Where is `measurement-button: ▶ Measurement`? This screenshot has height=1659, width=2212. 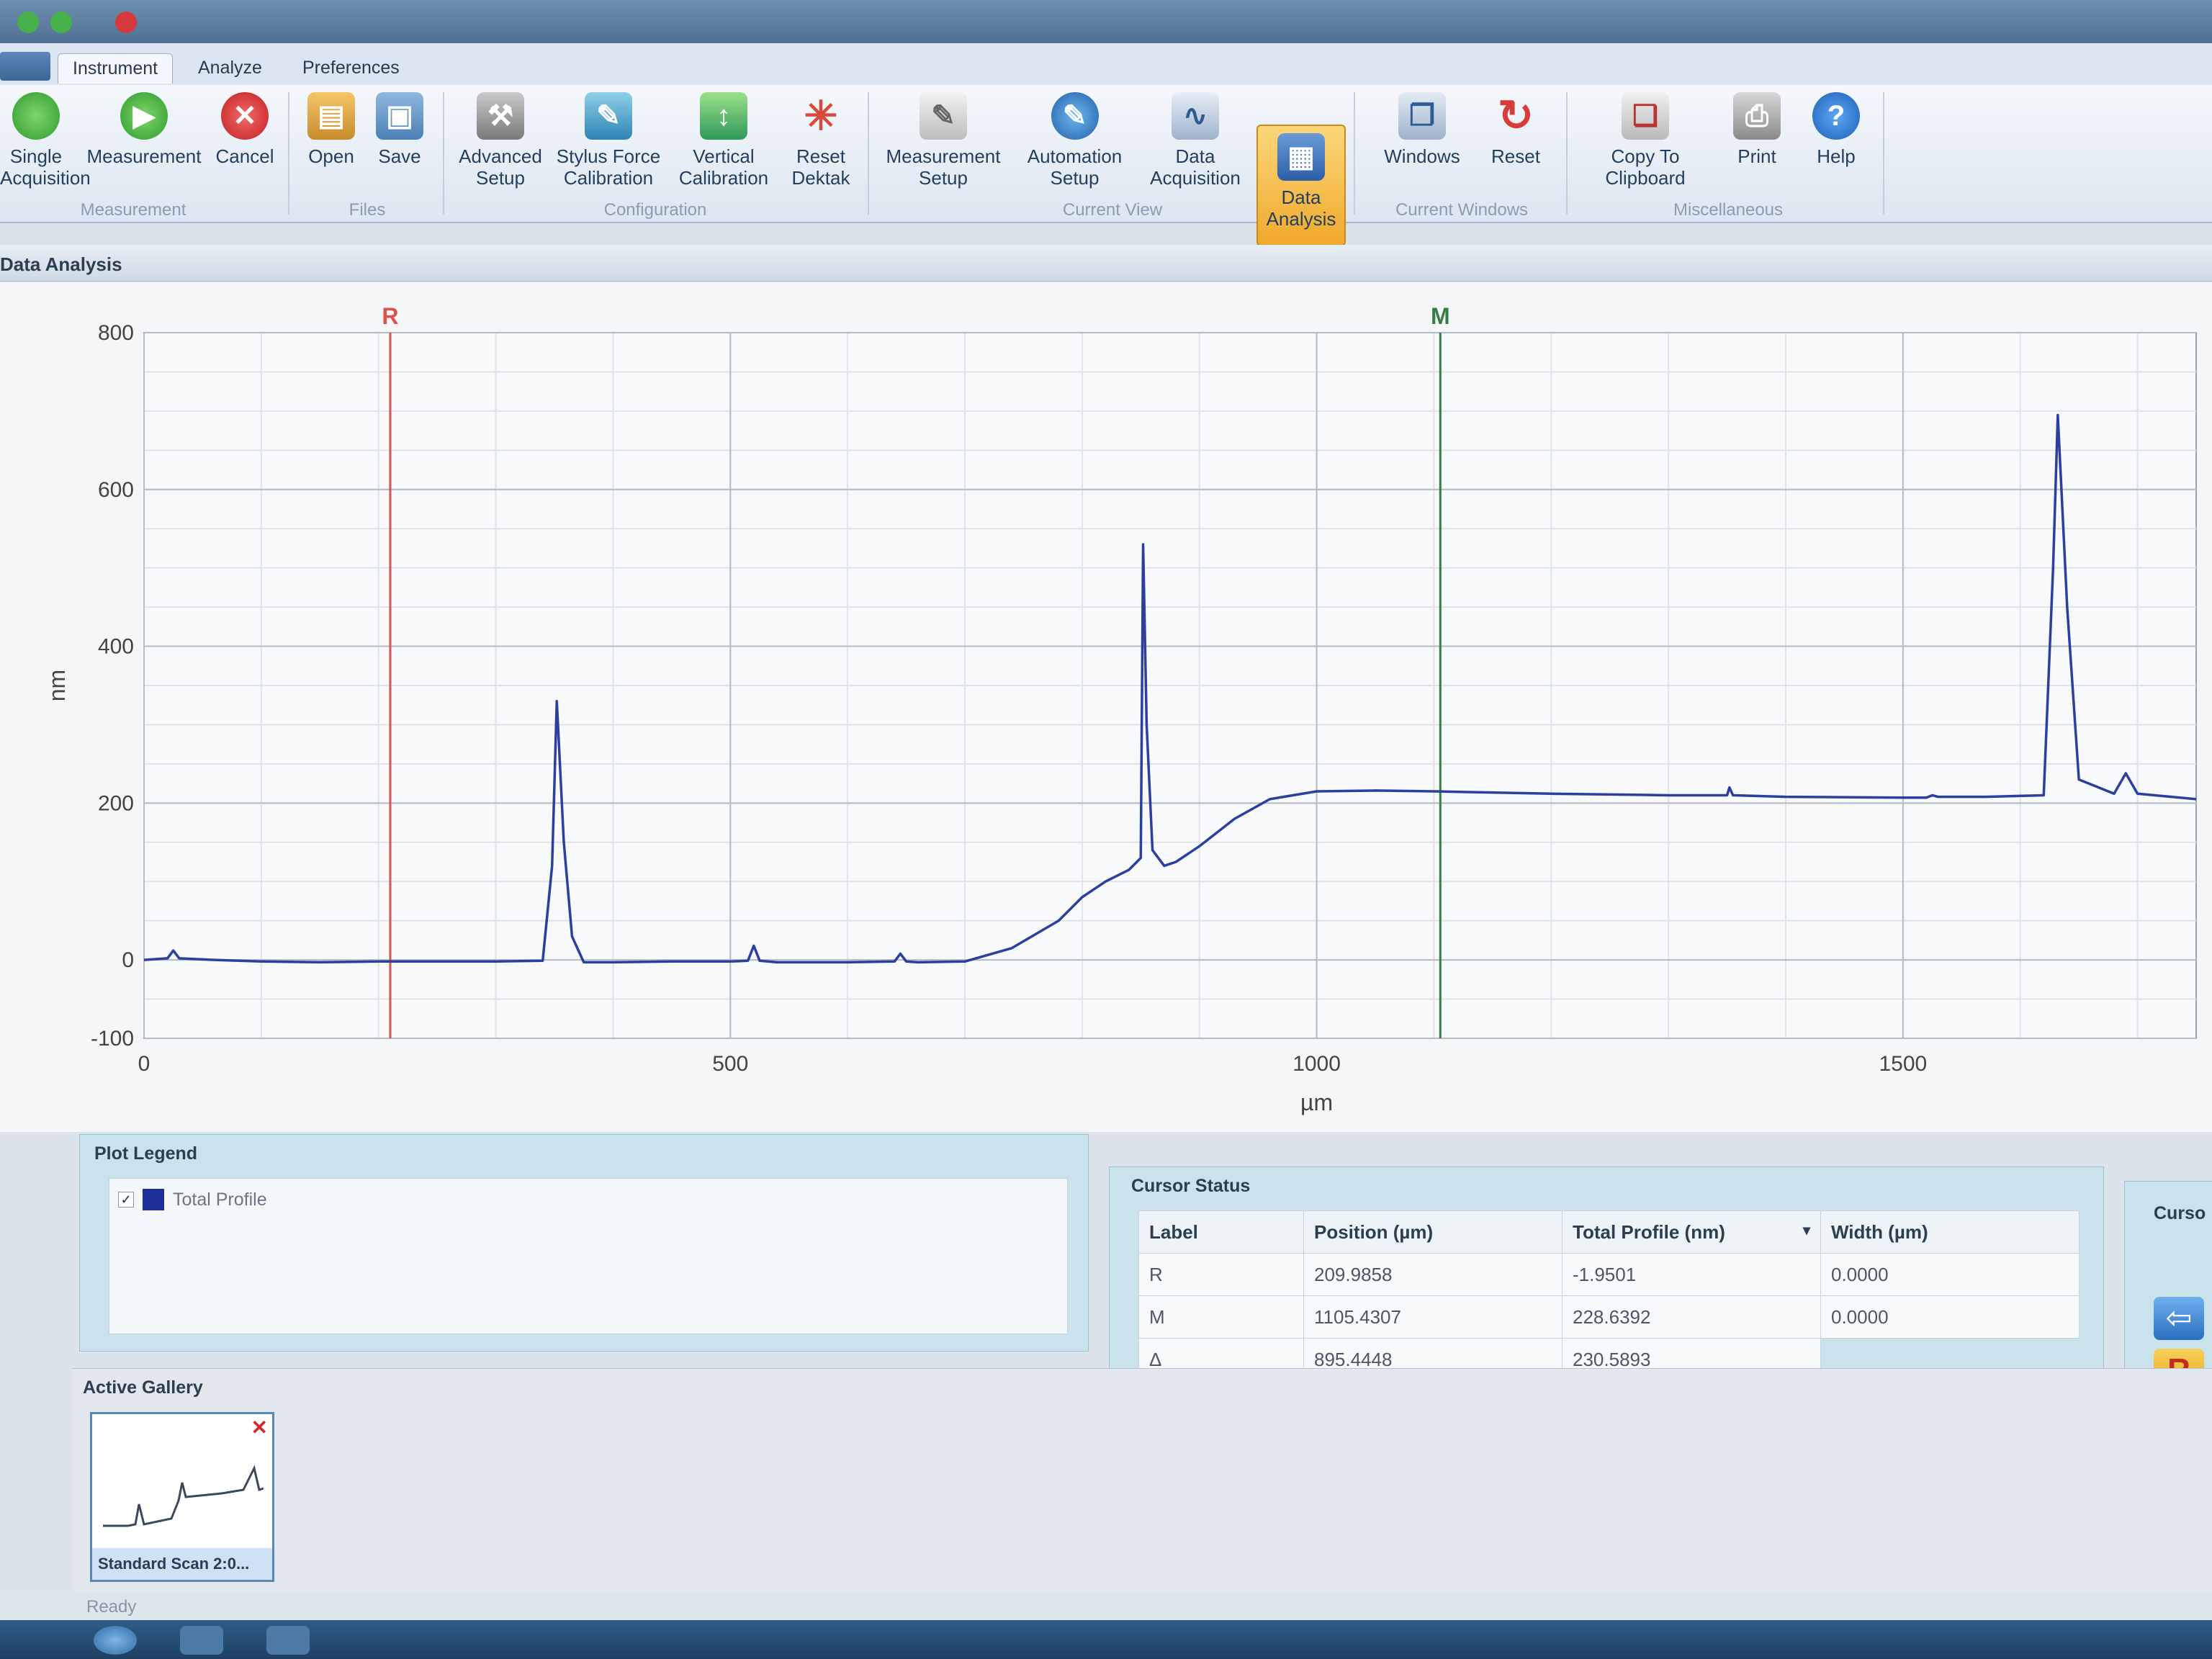 measurement-button: ▶ Measurement is located at coordinates (144, 129).